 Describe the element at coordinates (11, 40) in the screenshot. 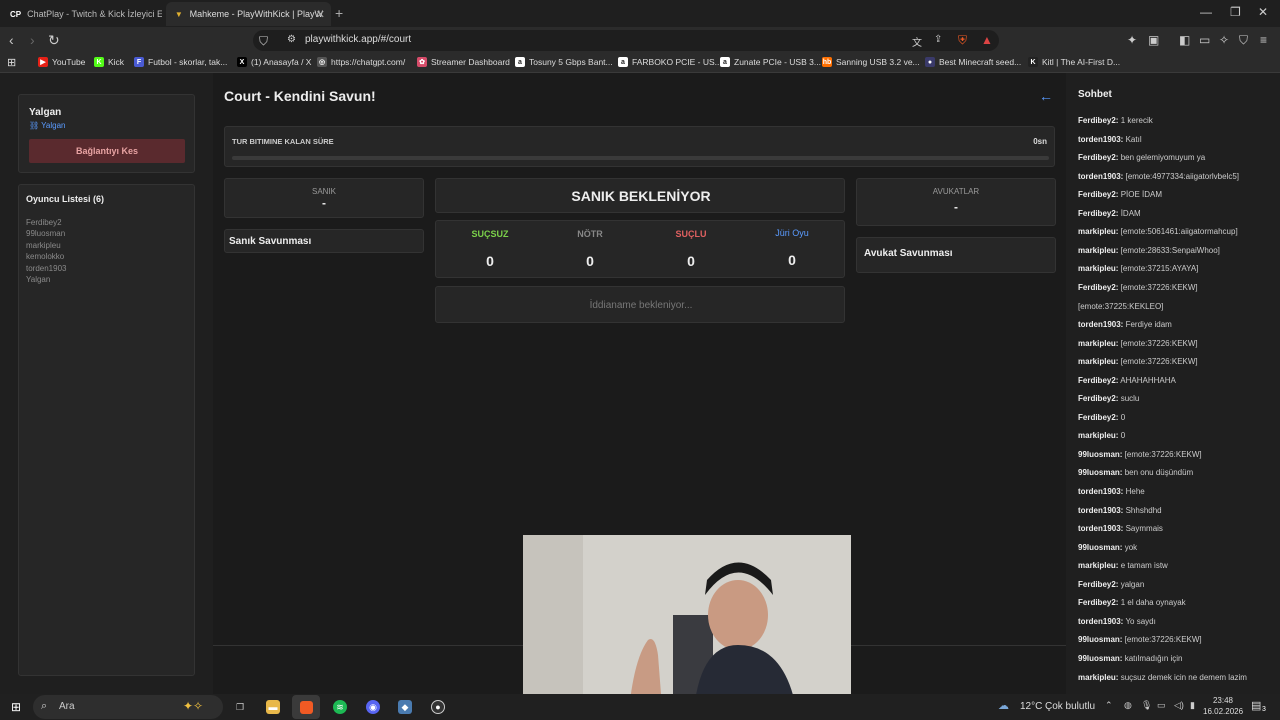

I see `back-icon: ‹` at that location.